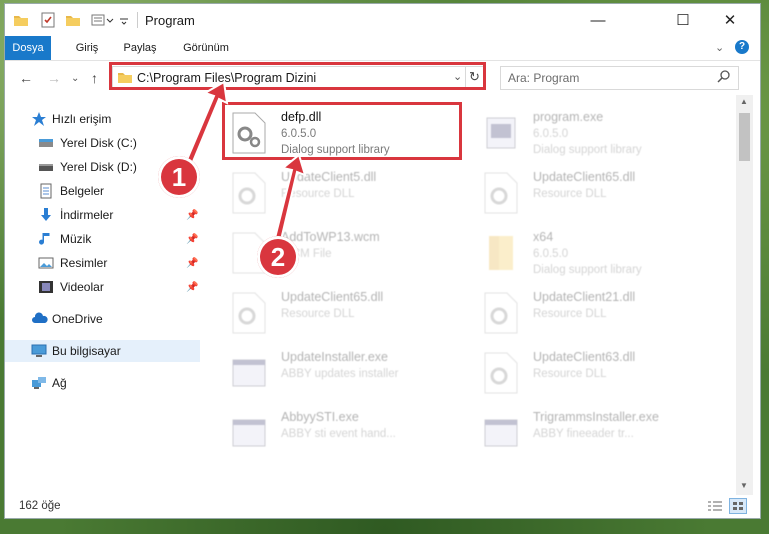 Image resolution: width=769 pixels, height=534 pixels. What do you see at coordinates (179, 177) in the screenshot?
I see `step-badge-1: 1` at bounding box center [179, 177].